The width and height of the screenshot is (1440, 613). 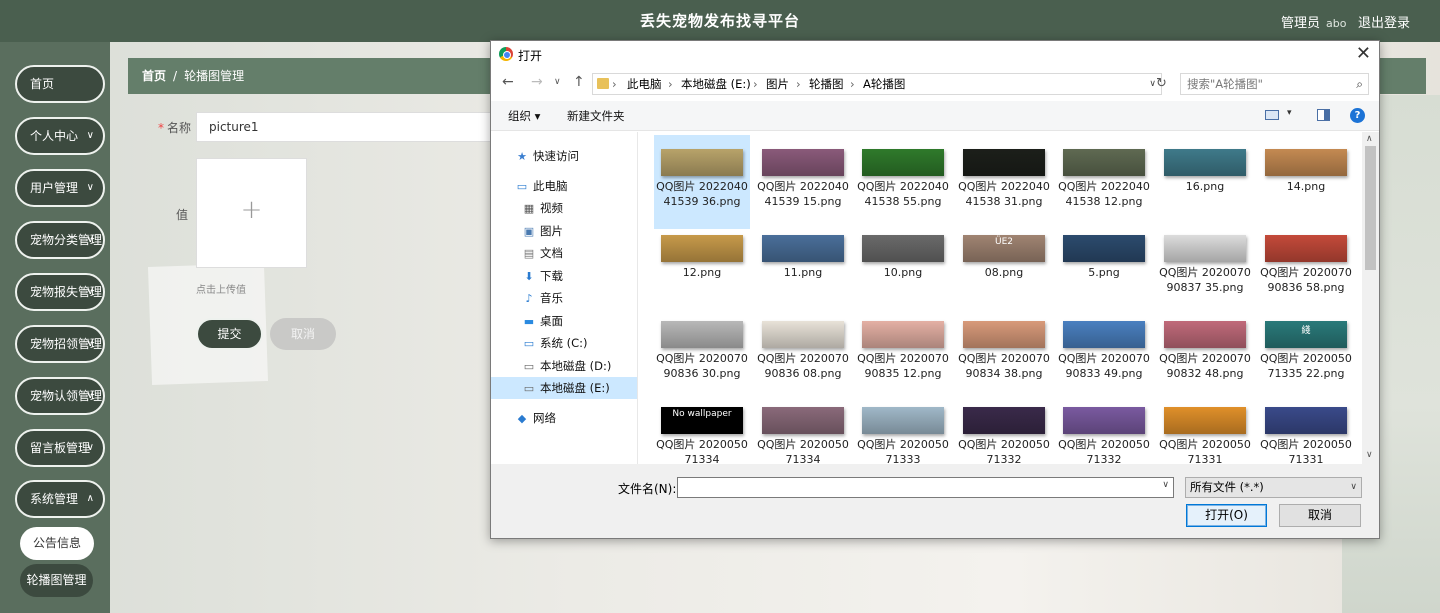 What do you see at coordinates (1357, 115) in the screenshot?
I see `help-icon: ?` at bounding box center [1357, 115].